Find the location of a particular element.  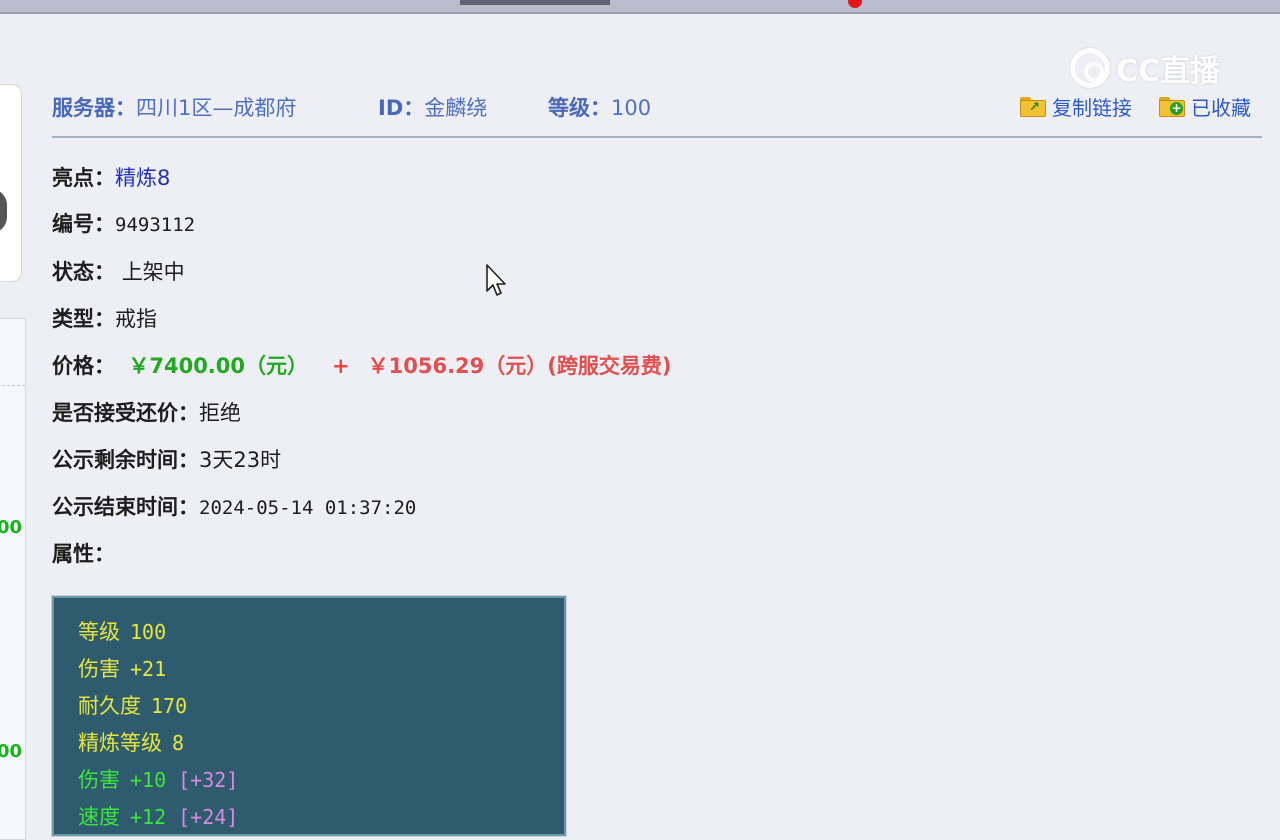

server-value: 四川1区—成都府 is located at coordinates (216, 108).